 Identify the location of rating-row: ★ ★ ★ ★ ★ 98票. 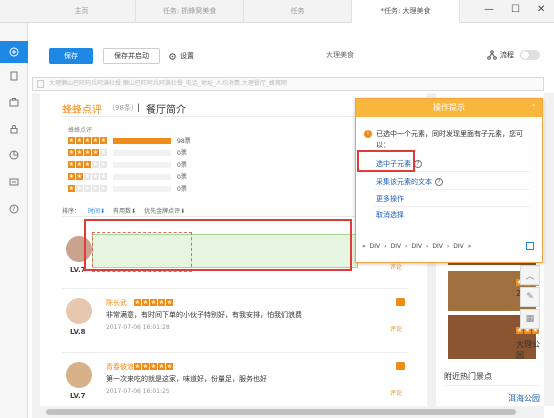
(129, 140).